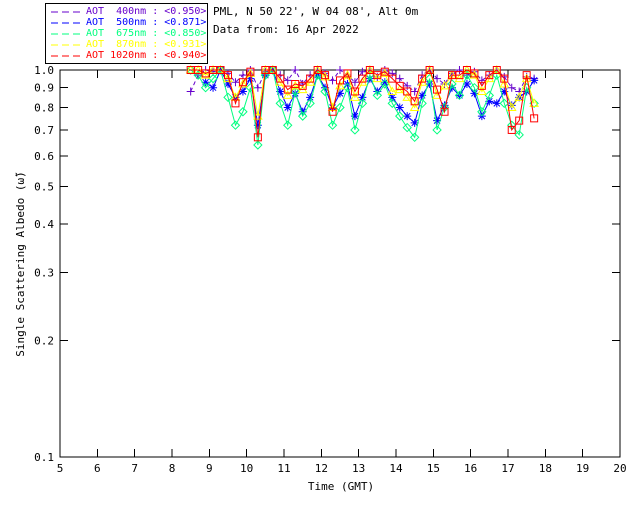 The width and height of the screenshot is (640, 512). I want to click on y-tick-label: 0.2, so click(44, 341).